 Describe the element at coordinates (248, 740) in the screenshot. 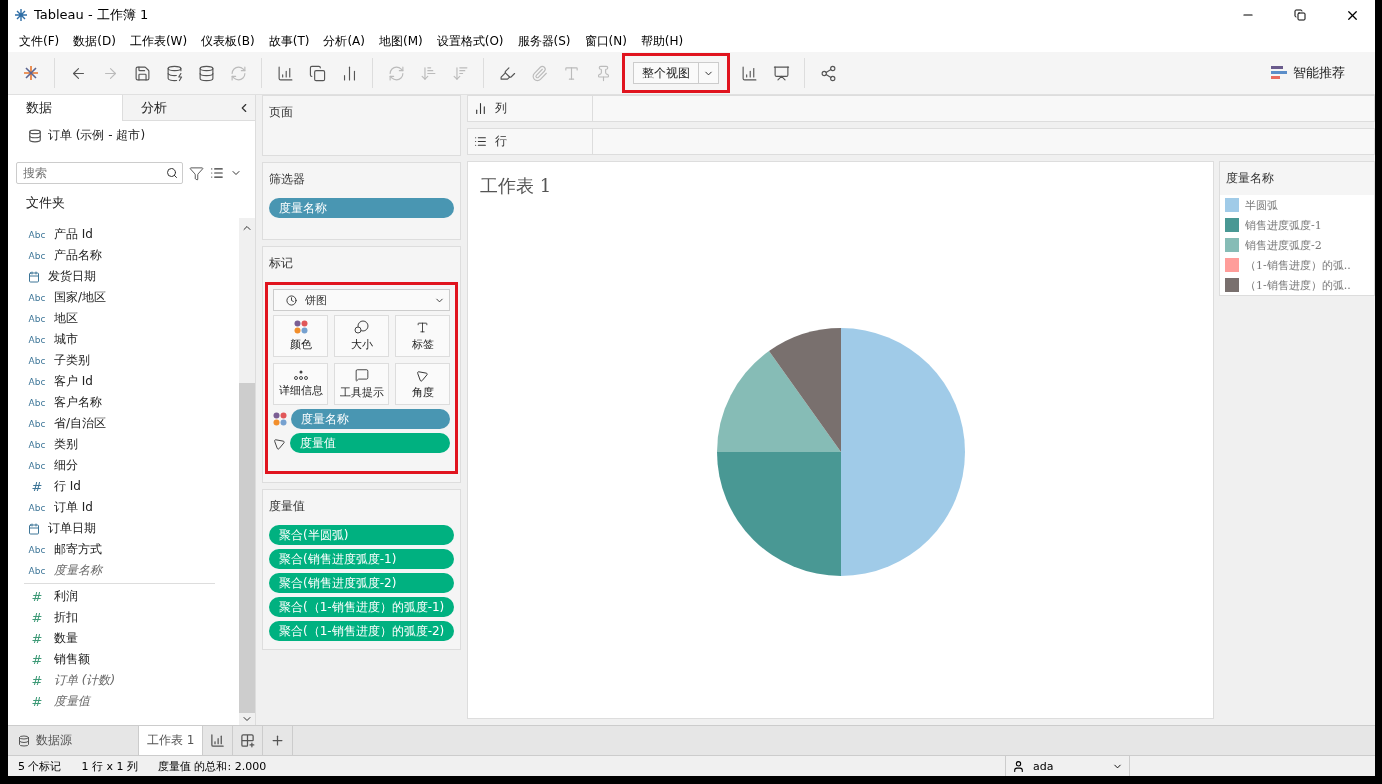

I see `new-dashboard-icon` at that location.